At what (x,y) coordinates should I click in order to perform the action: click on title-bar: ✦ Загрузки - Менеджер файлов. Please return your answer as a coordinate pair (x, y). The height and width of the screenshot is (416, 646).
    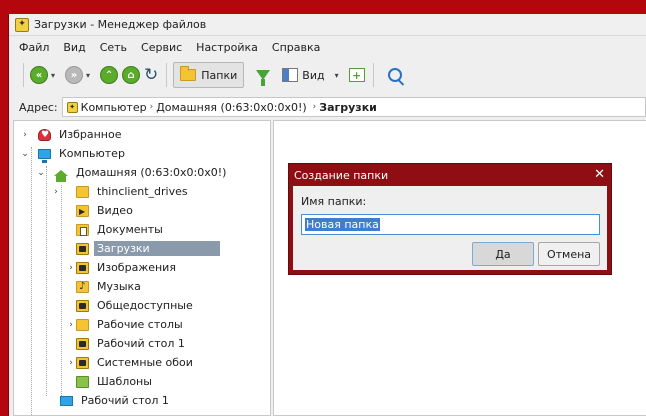
    Looking at the image, I should click on (327, 25).